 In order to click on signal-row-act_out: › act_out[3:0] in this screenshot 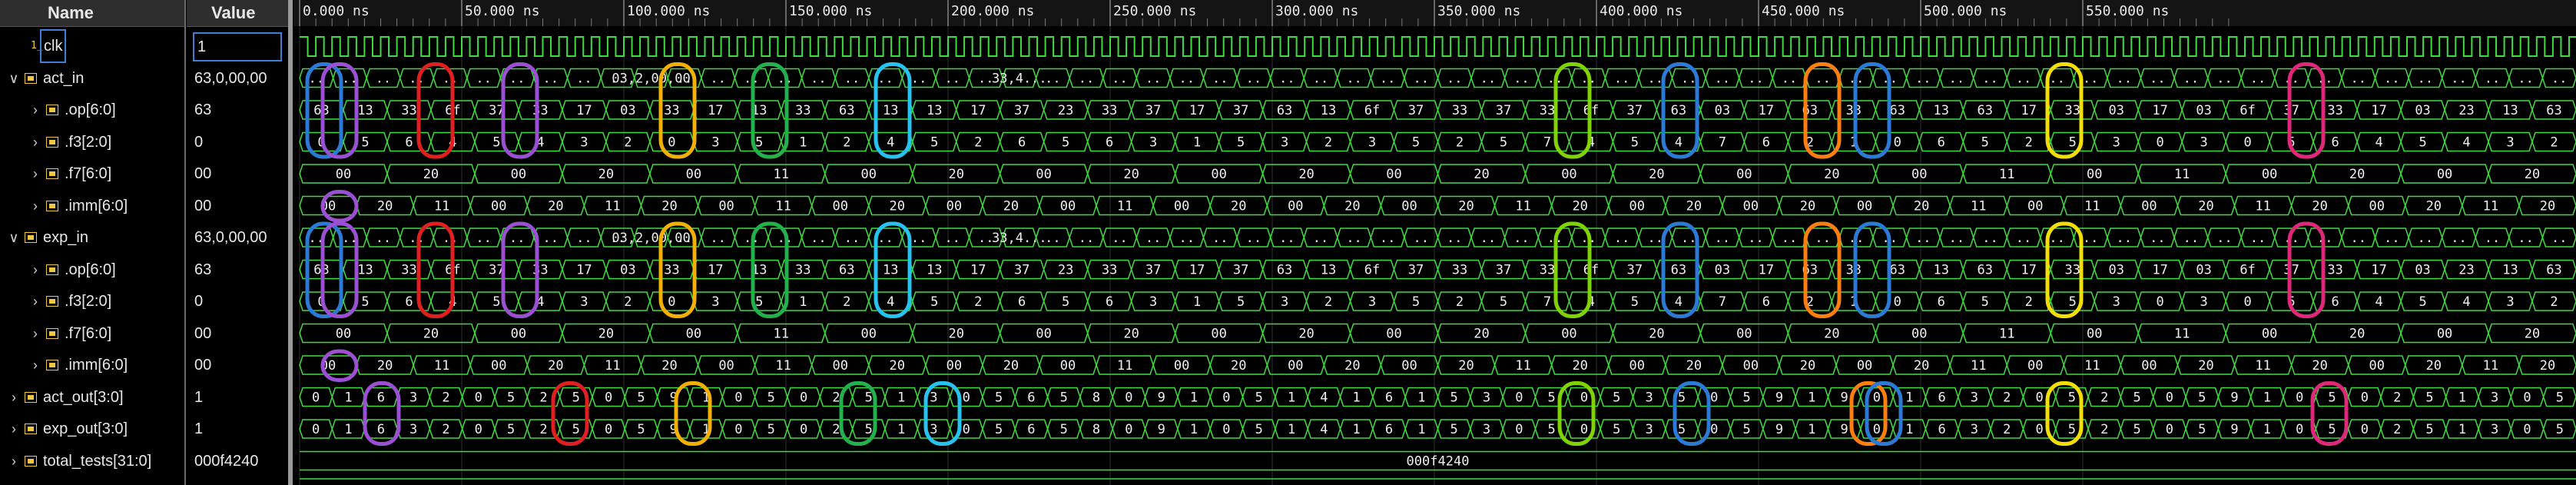, I will do `click(92, 397)`.